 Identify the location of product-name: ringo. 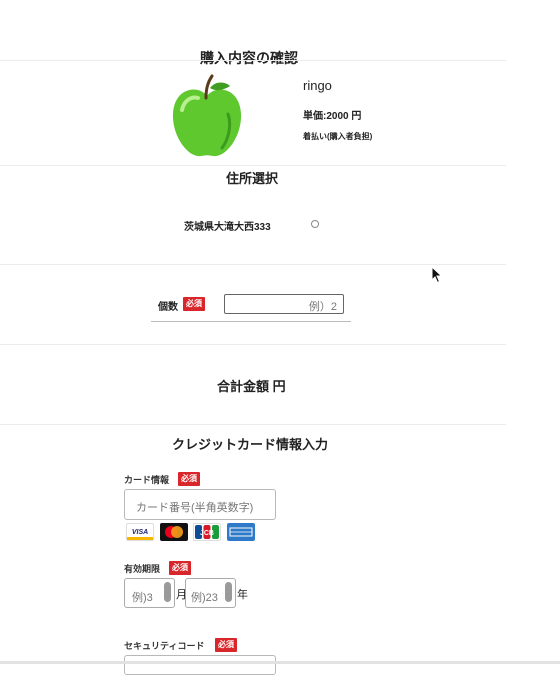
(317, 85).